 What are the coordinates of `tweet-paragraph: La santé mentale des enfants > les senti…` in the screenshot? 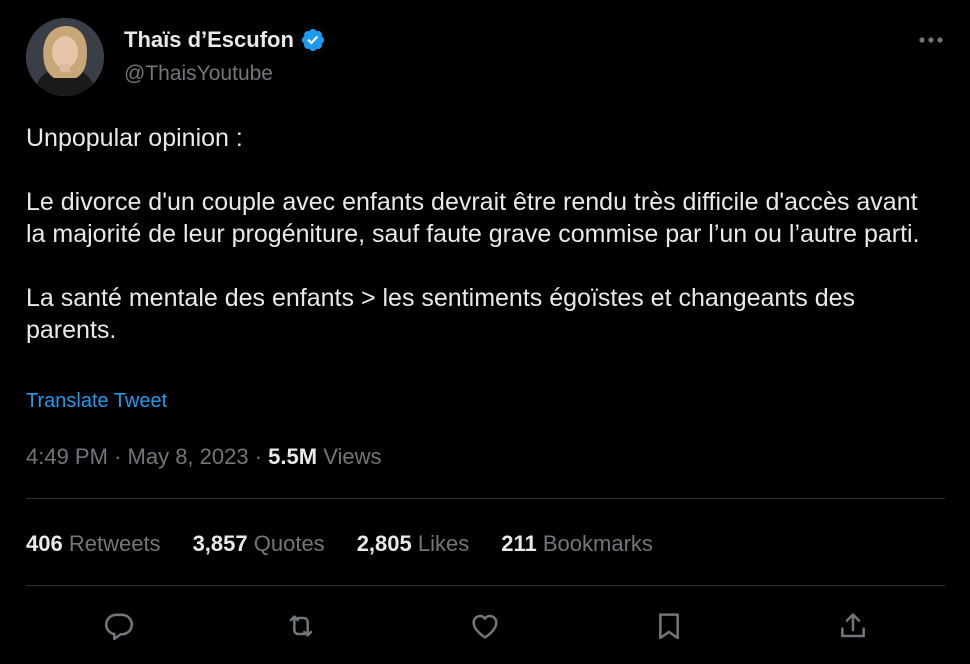 It's located at (441, 314).